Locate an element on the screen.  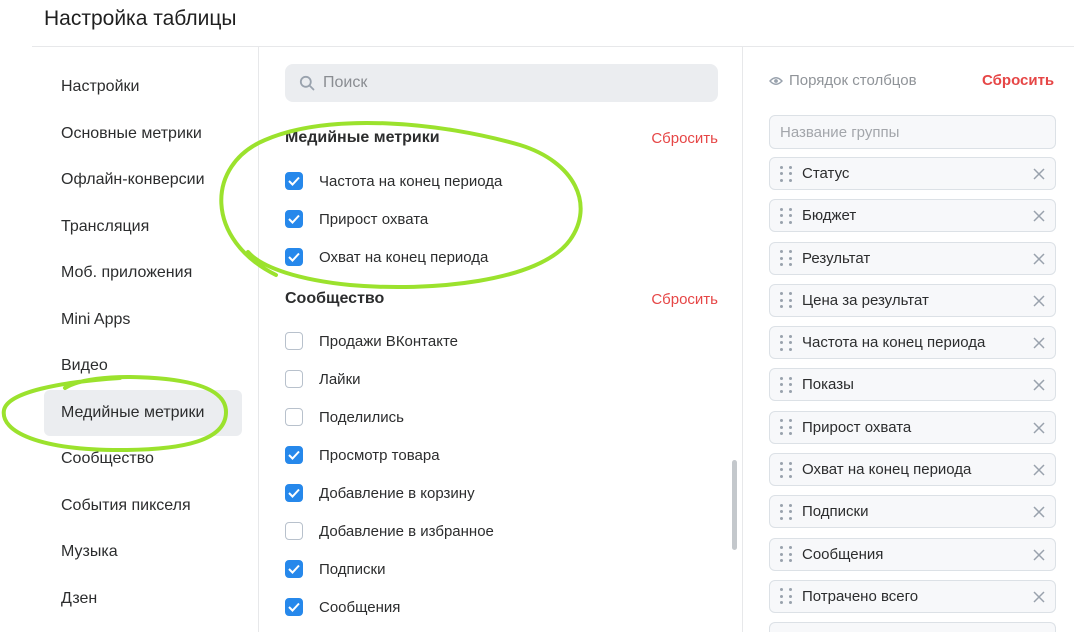
column-item-partial is located at coordinates (912, 627).